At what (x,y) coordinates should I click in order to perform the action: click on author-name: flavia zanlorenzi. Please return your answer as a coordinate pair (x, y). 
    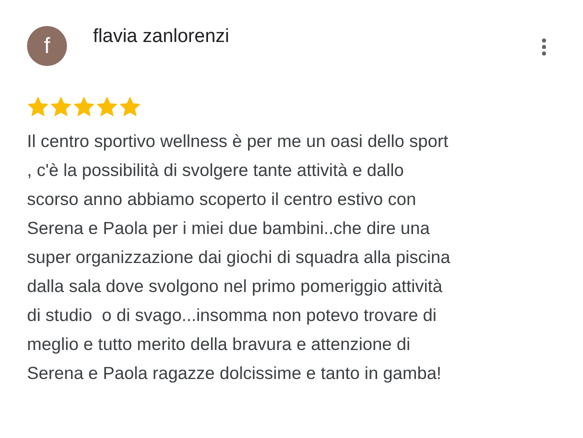
    Looking at the image, I should click on (161, 37).